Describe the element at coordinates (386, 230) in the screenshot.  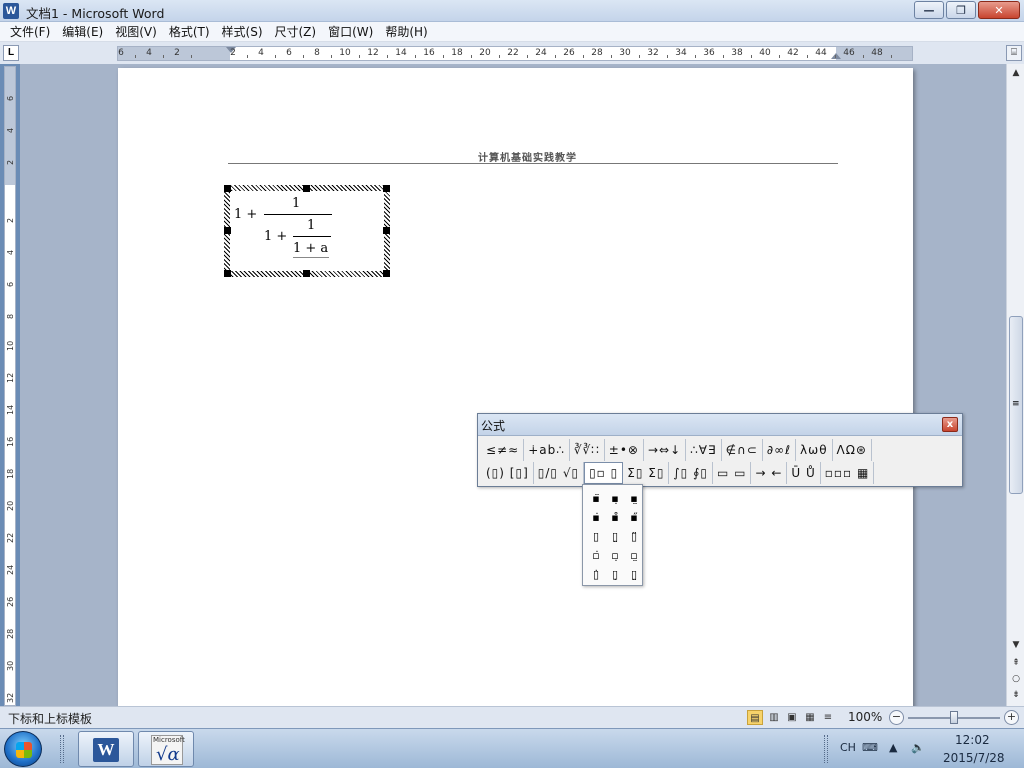
I see `resize-handle-e` at that location.